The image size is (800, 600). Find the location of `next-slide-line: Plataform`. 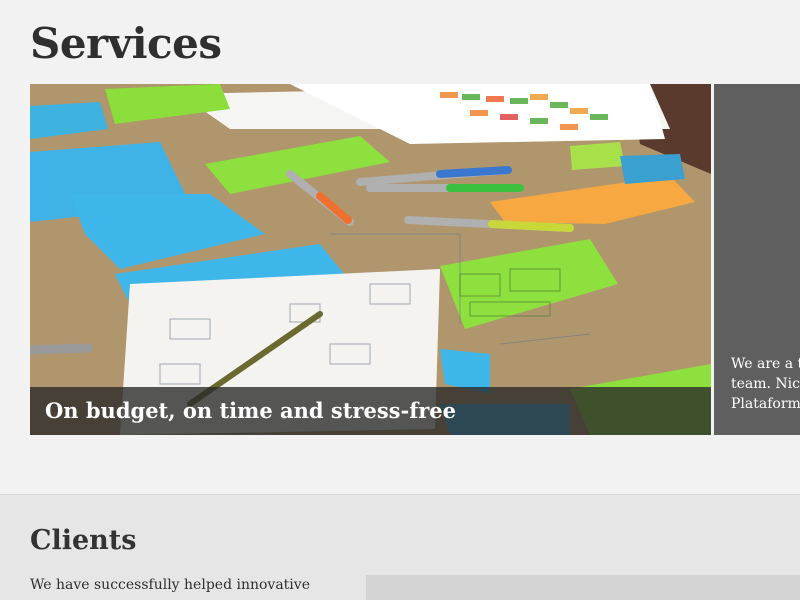

next-slide-line: Plataform is located at coordinates (765, 404).